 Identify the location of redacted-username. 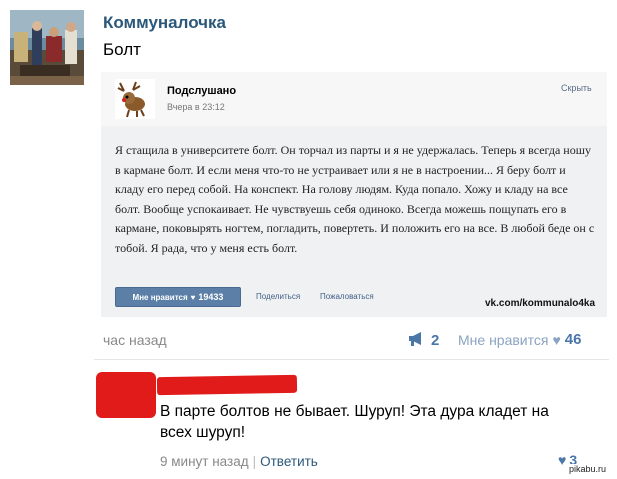
(227, 385).